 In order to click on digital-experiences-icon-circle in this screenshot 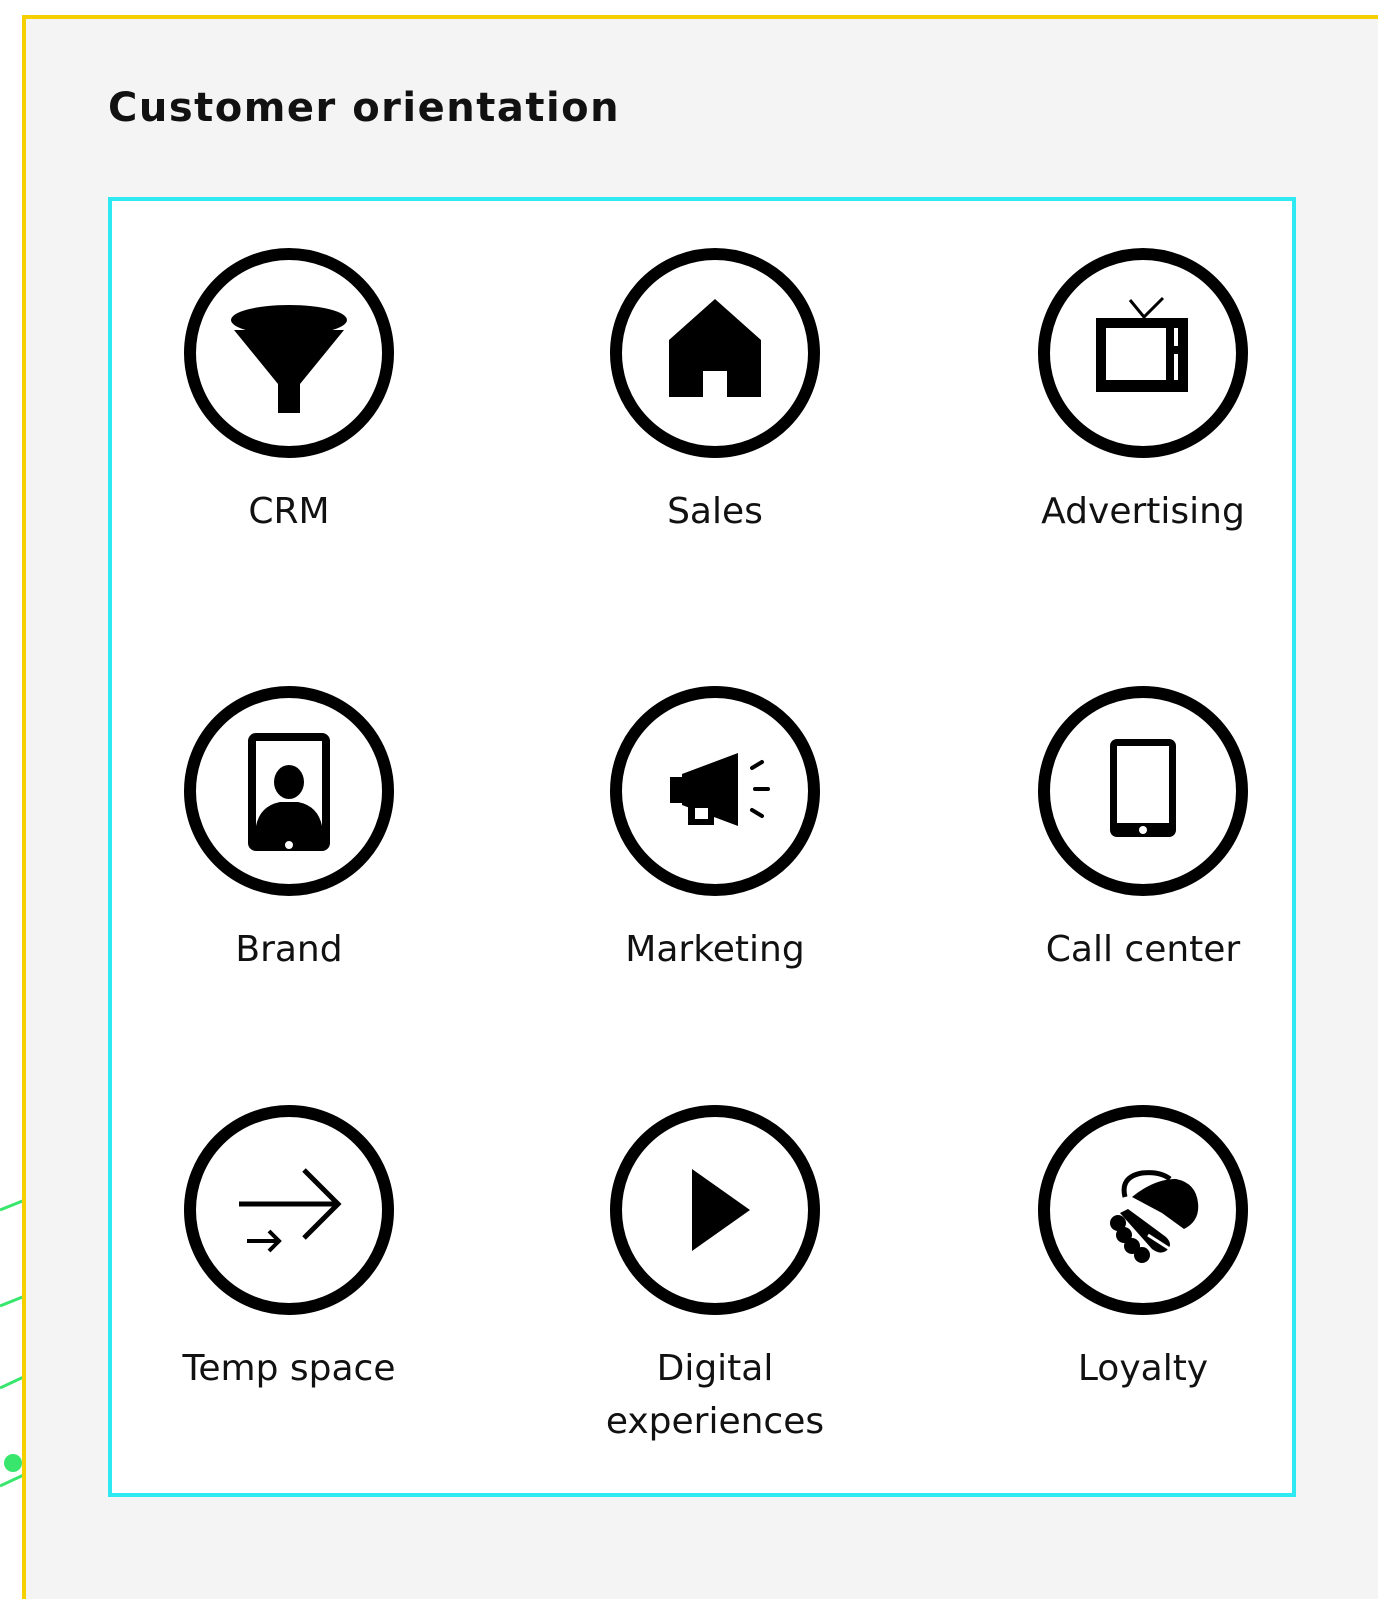, I will do `click(715, 1210)`.